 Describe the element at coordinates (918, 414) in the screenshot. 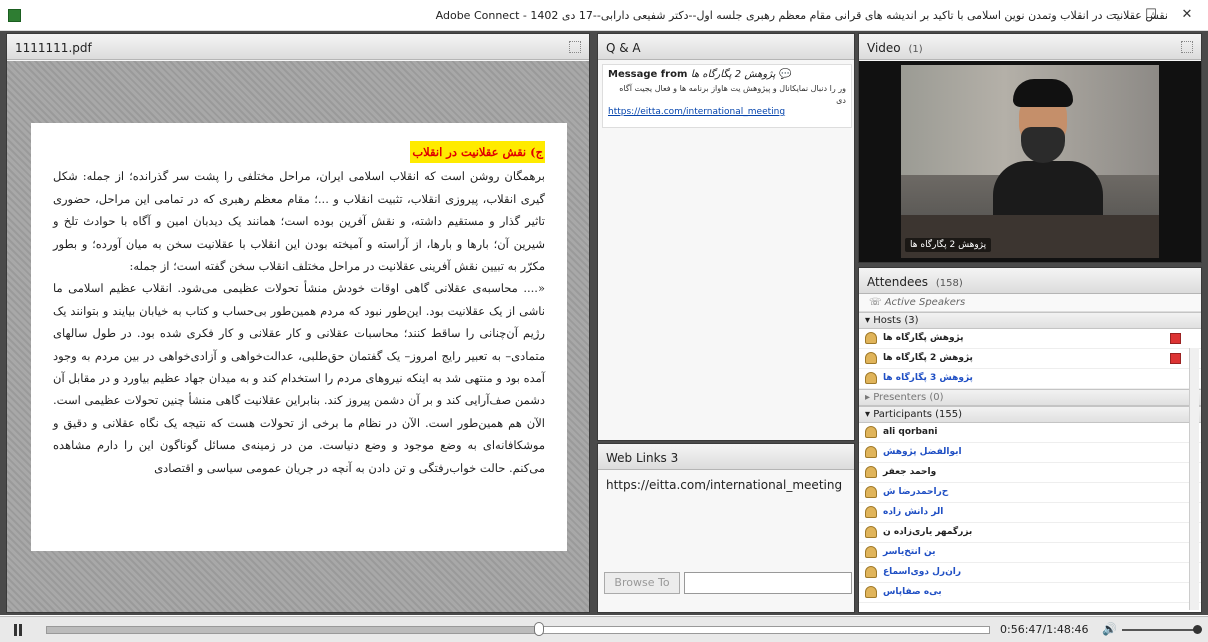

I see `participants-label: Participants (155)` at that location.